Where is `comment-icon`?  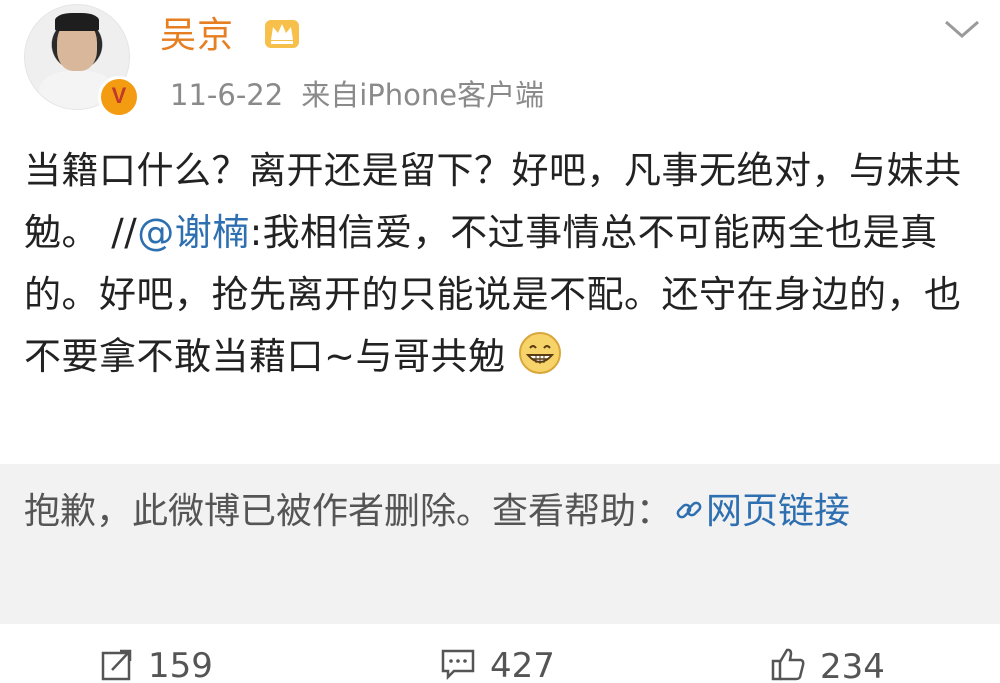
comment-icon is located at coordinates (458, 665).